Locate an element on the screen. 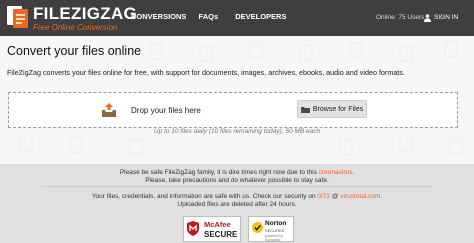  drop-files-label: Drop your files here is located at coordinates (166, 110).